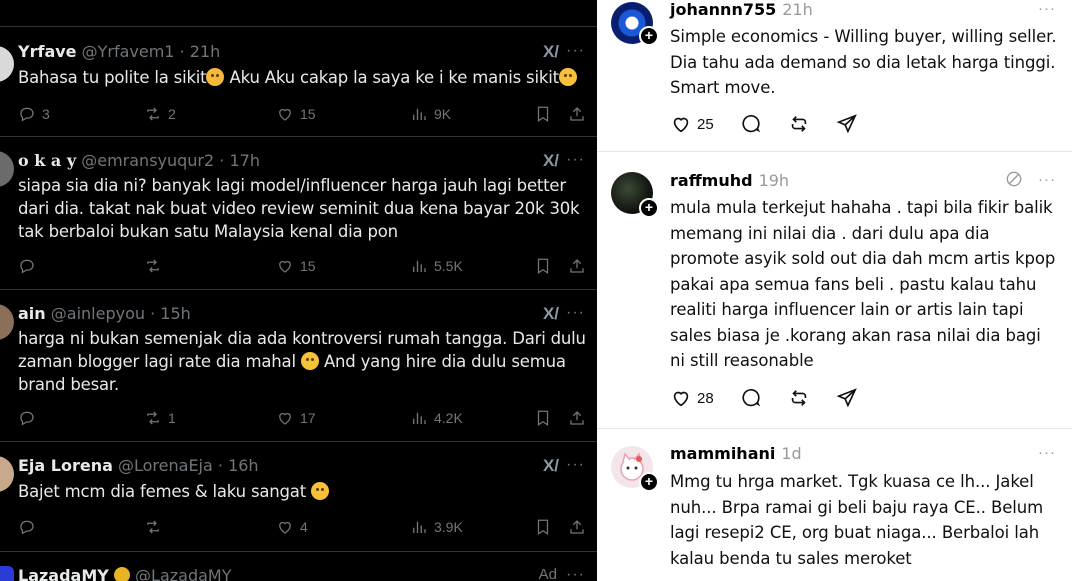 The image size is (1072, 581). I want to click on like-button: 28, so click(692, 398).